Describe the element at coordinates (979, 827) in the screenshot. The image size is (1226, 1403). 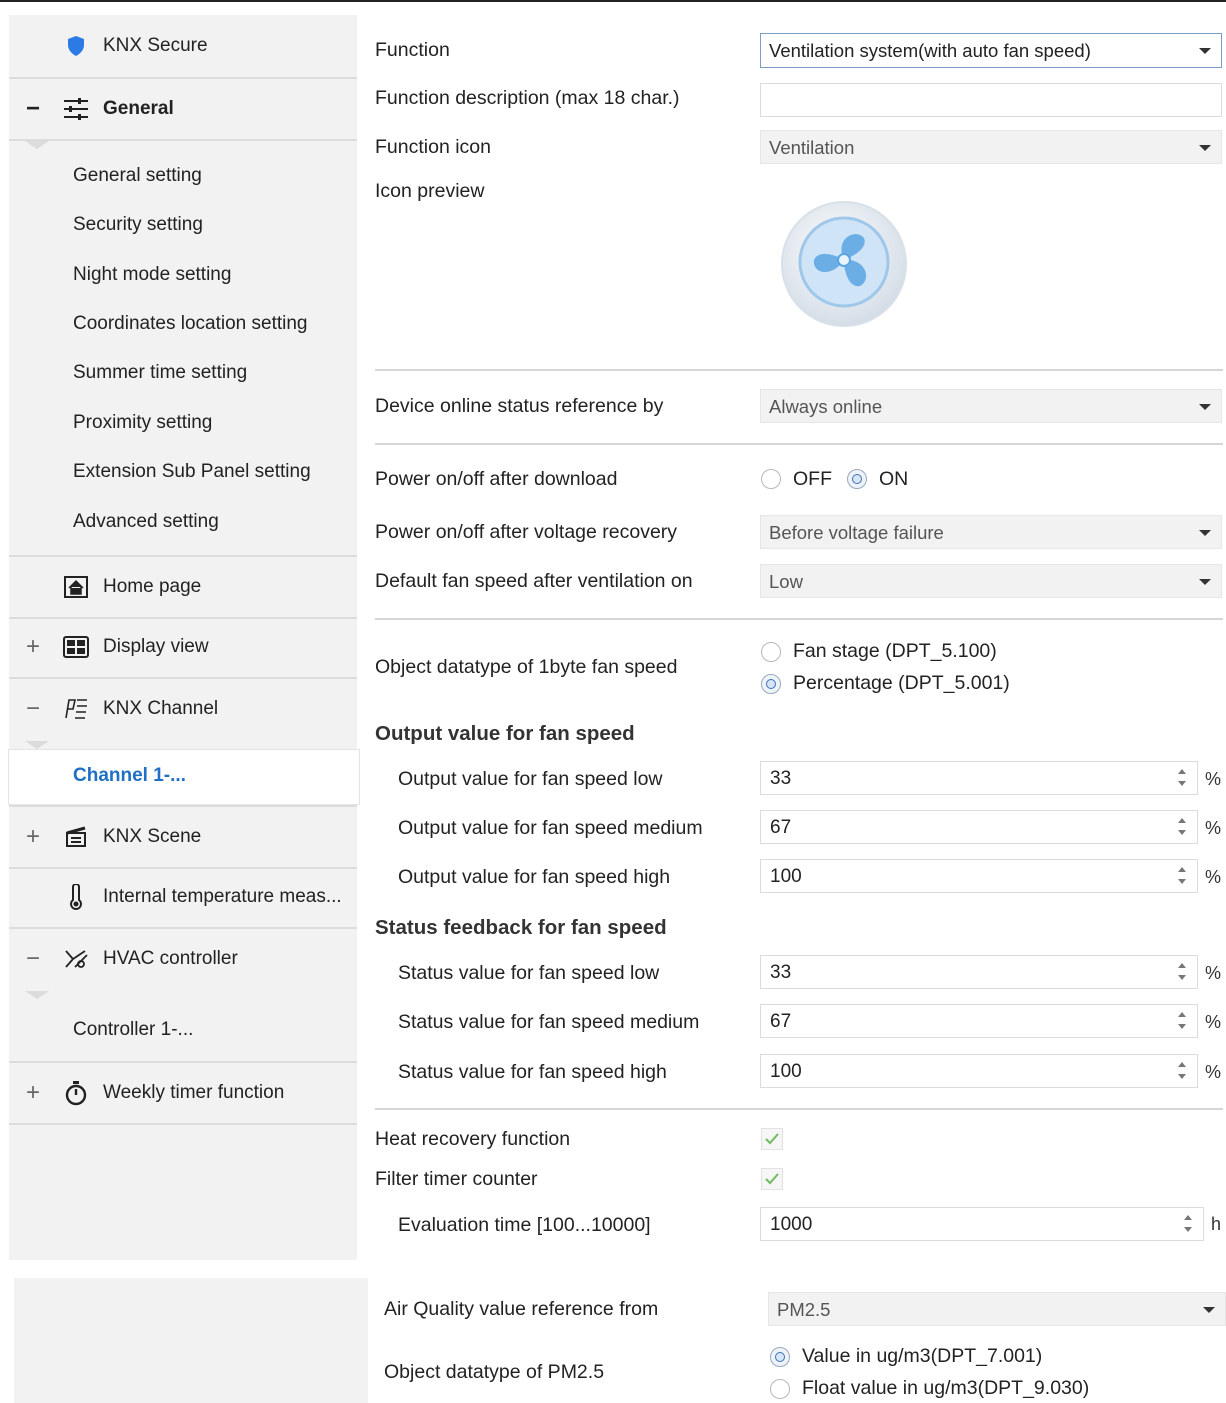
I see `output-medium-input: 67` at that location.